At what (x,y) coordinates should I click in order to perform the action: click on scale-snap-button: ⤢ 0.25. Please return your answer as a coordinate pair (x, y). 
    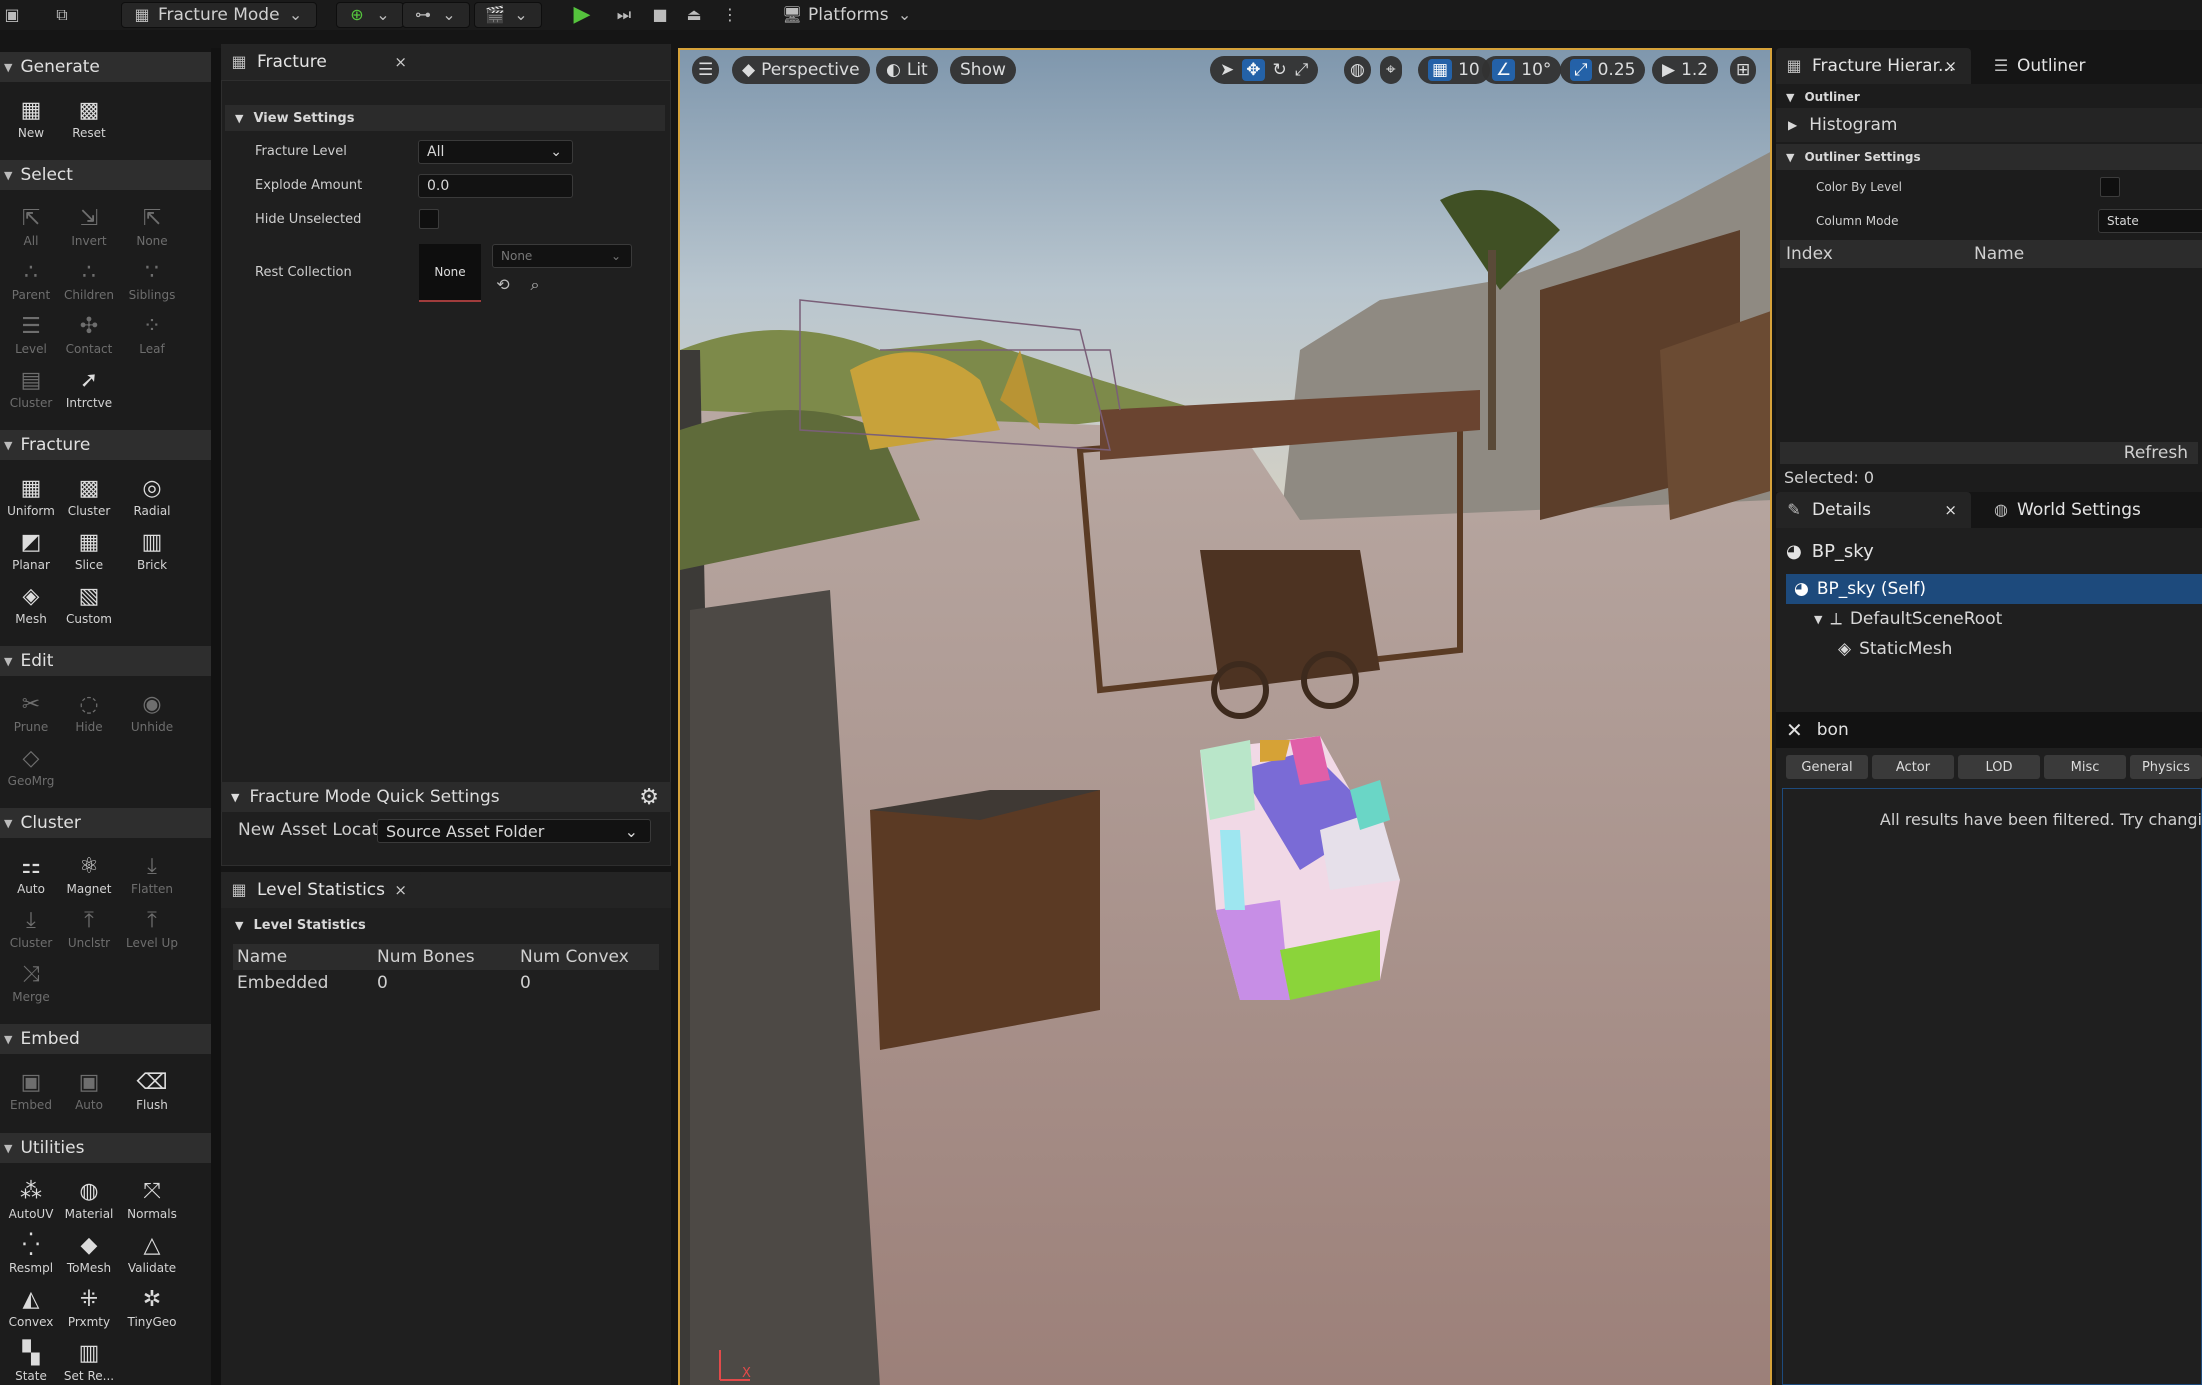
    Looking at the image, I should click on (1603, 70).